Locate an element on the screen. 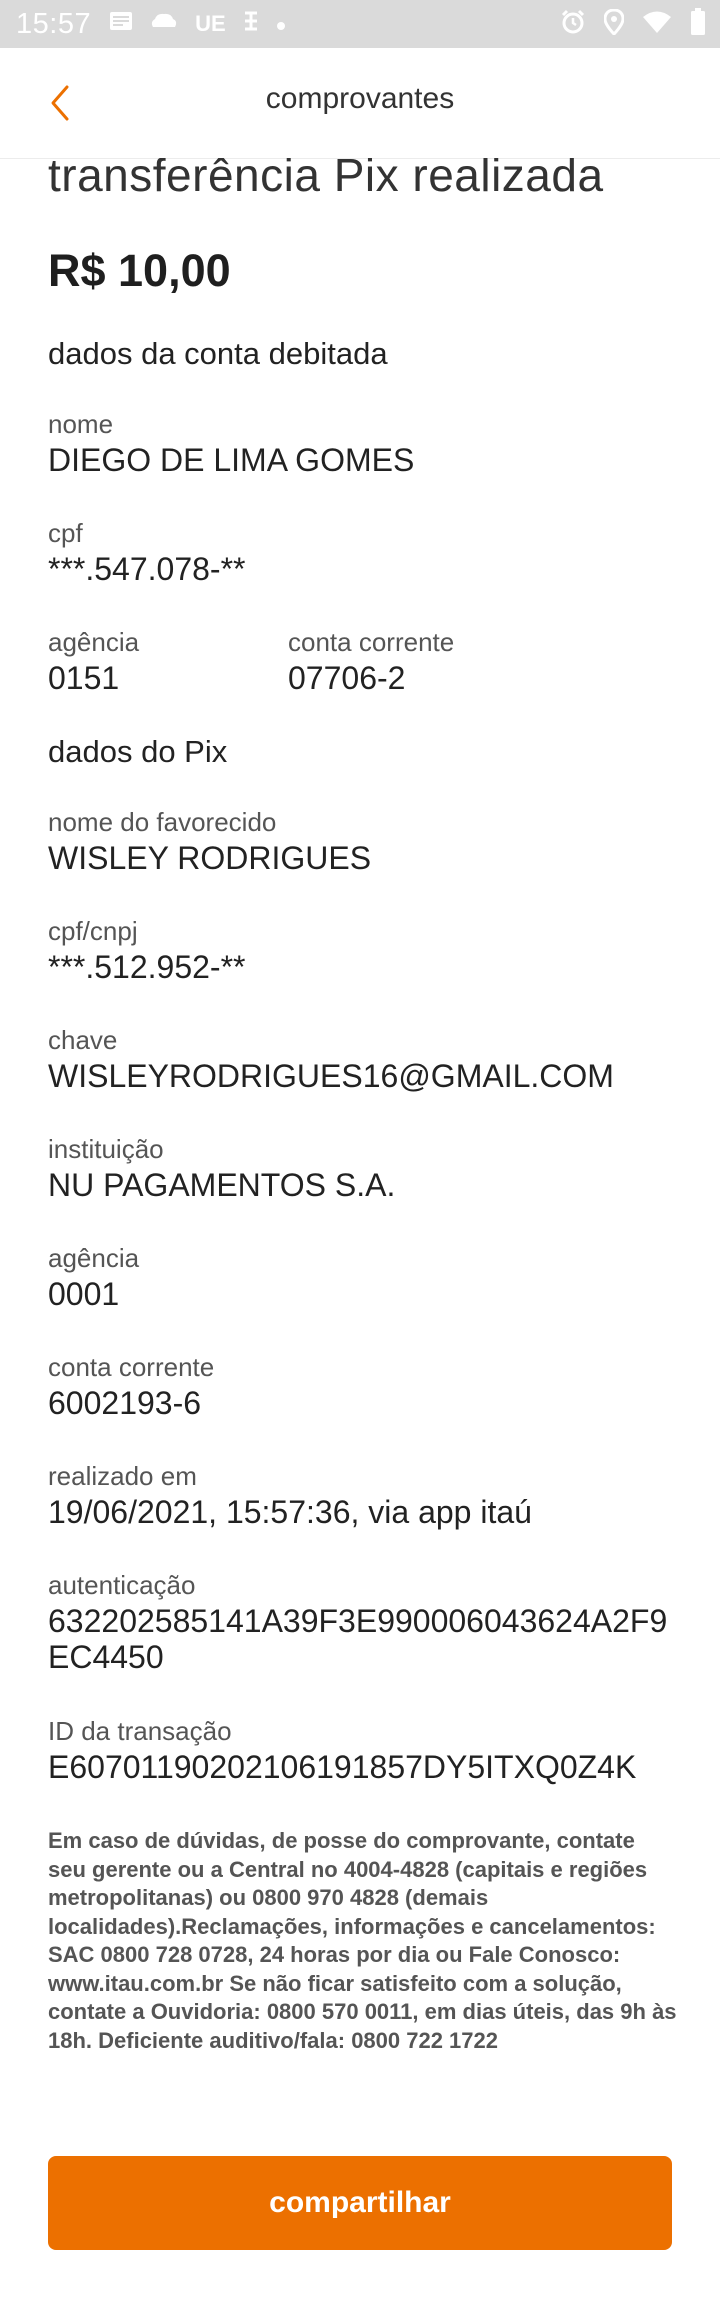  institution-label: instituição is located at coordinates (106, 1149).